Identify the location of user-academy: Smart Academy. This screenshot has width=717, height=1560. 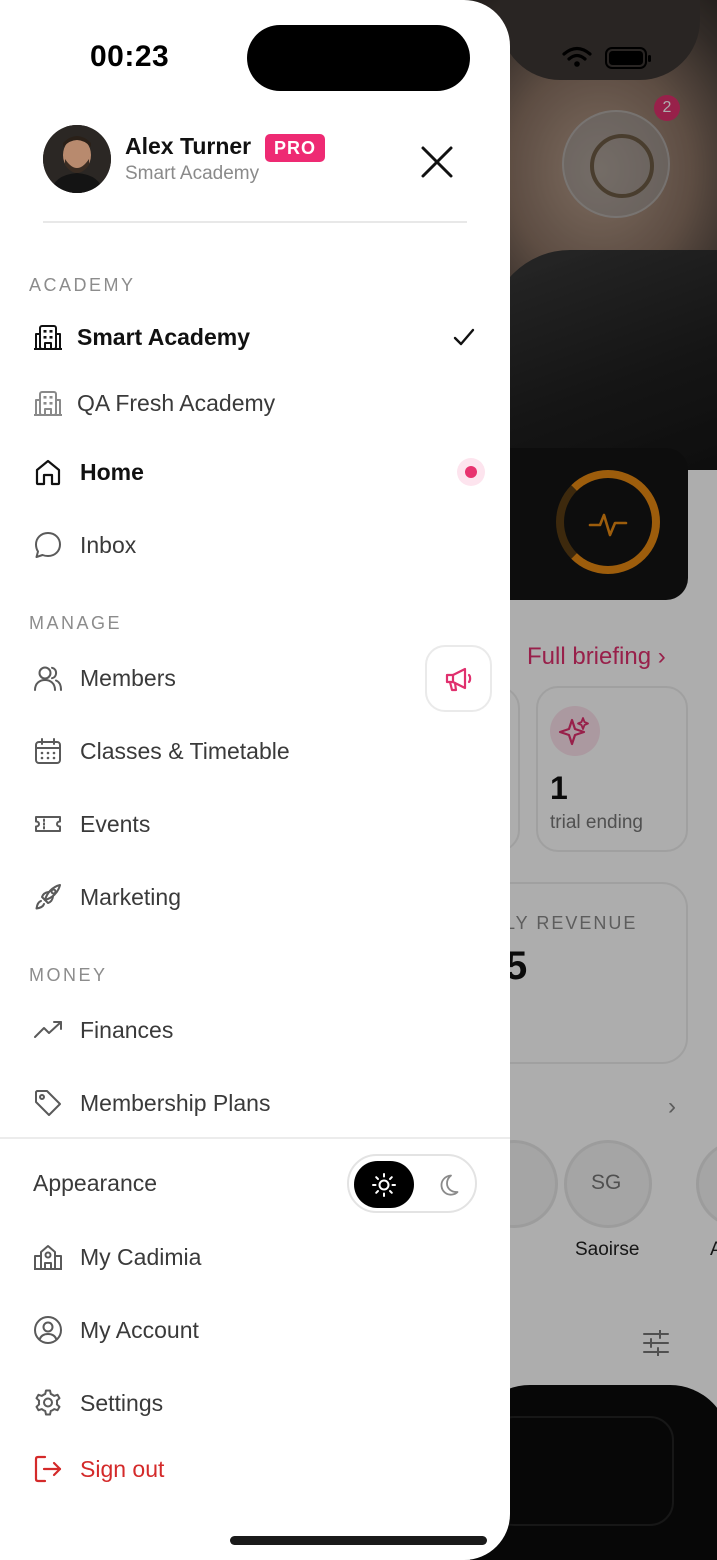
(192, 173).